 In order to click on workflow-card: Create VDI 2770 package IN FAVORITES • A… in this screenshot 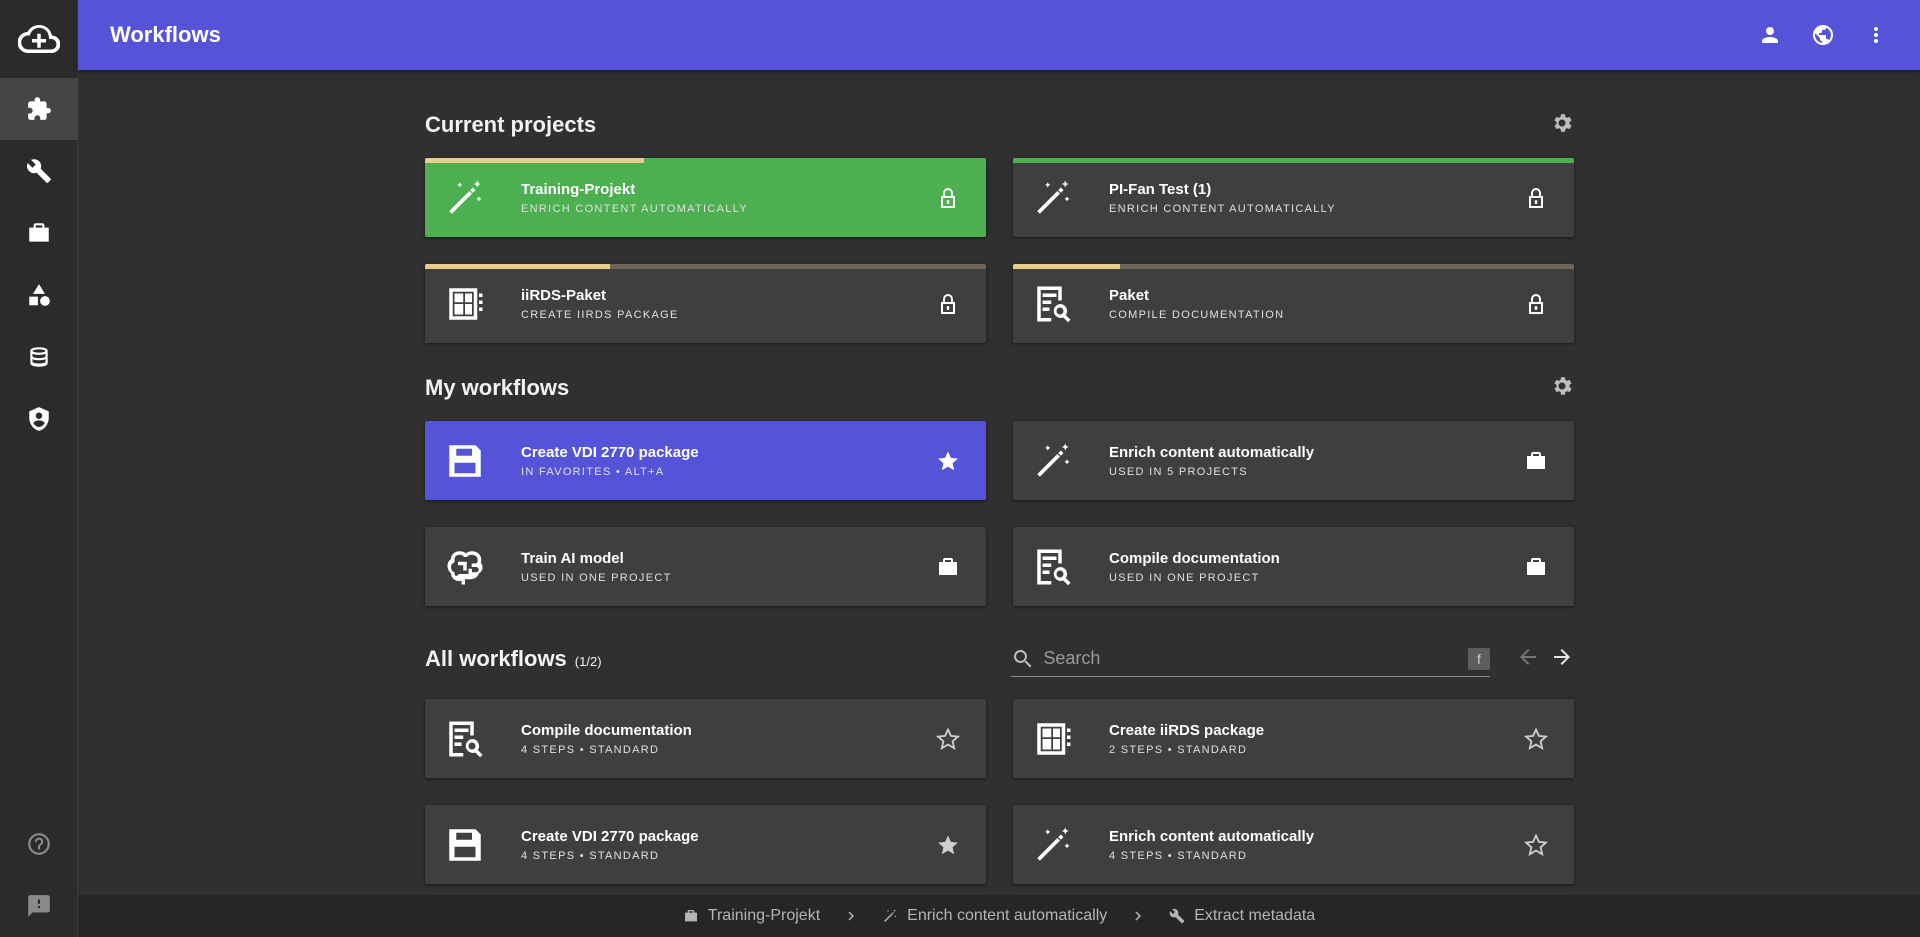, I will do `click(705, 460)`.